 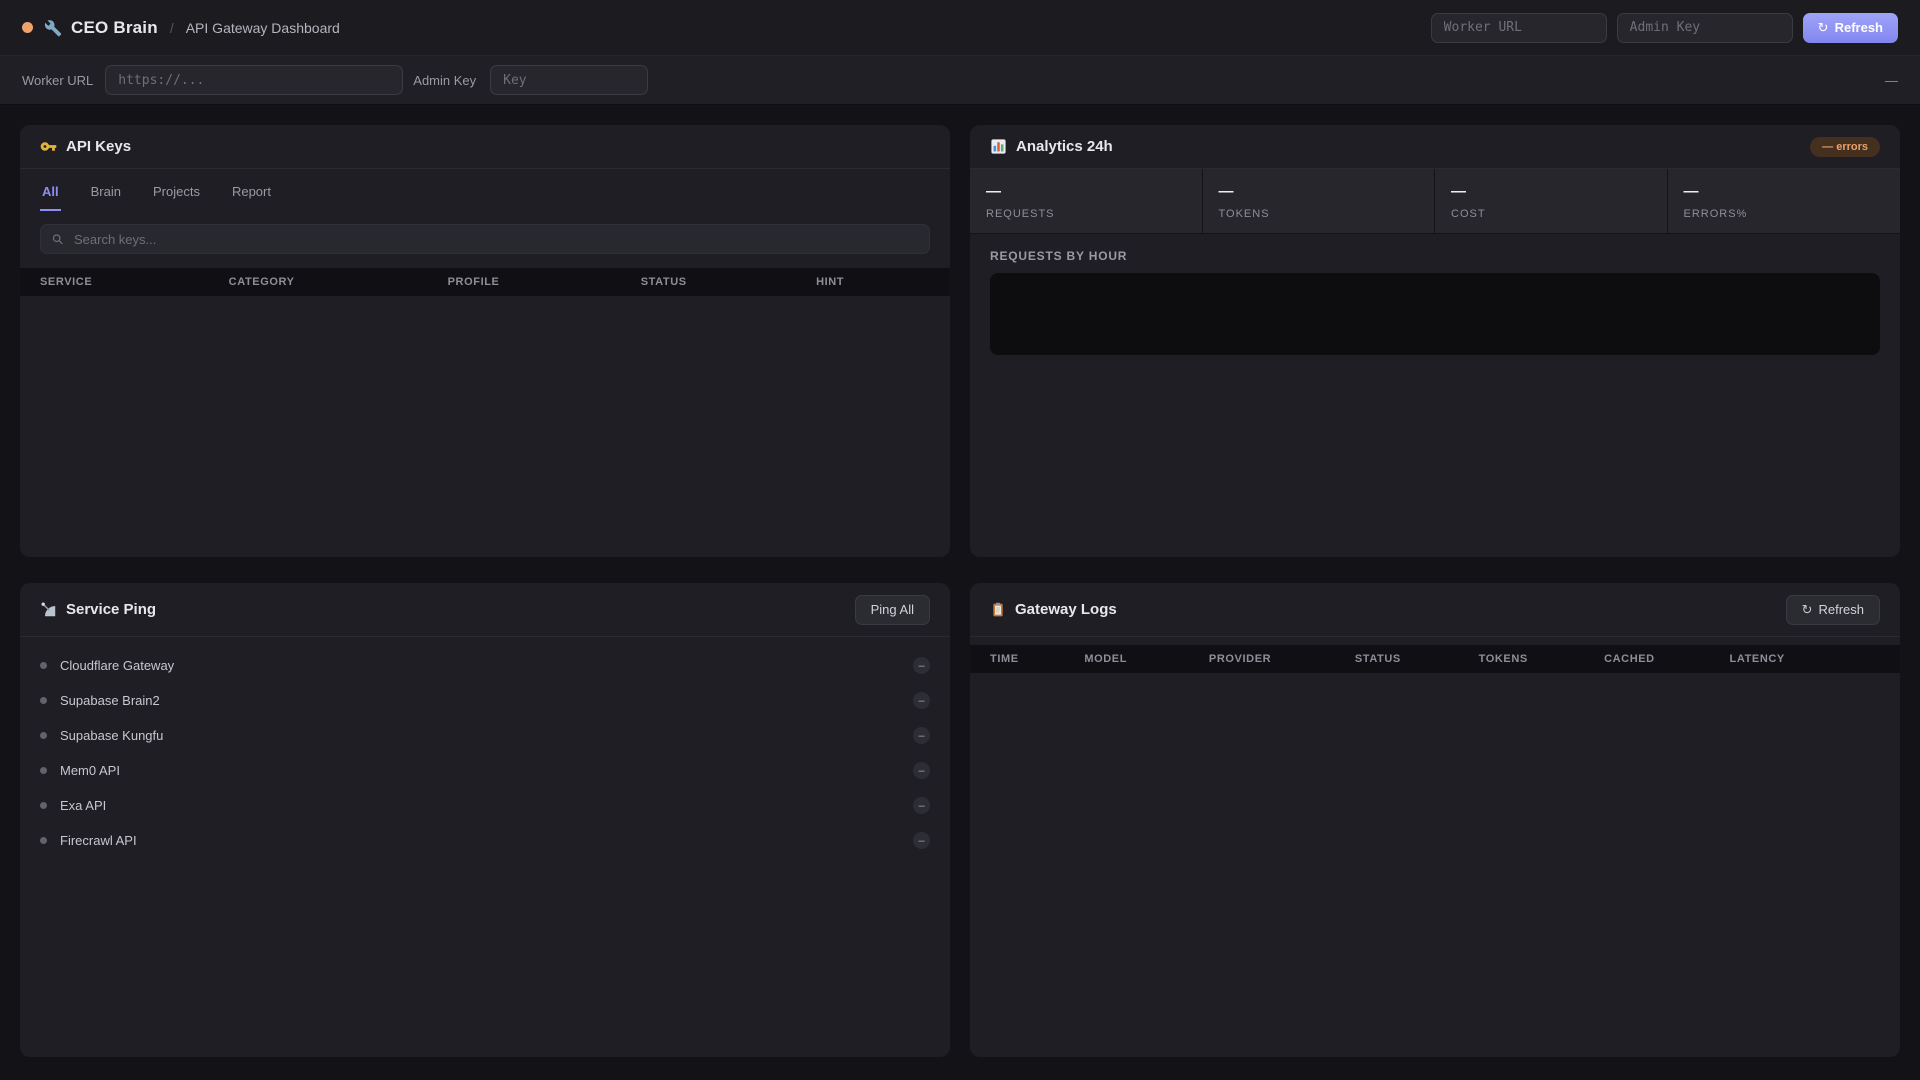 What do you see at coordinates (1468, 214) in the screenshot?
I see `stat-label: COST` at bounding box center [1468, 214].